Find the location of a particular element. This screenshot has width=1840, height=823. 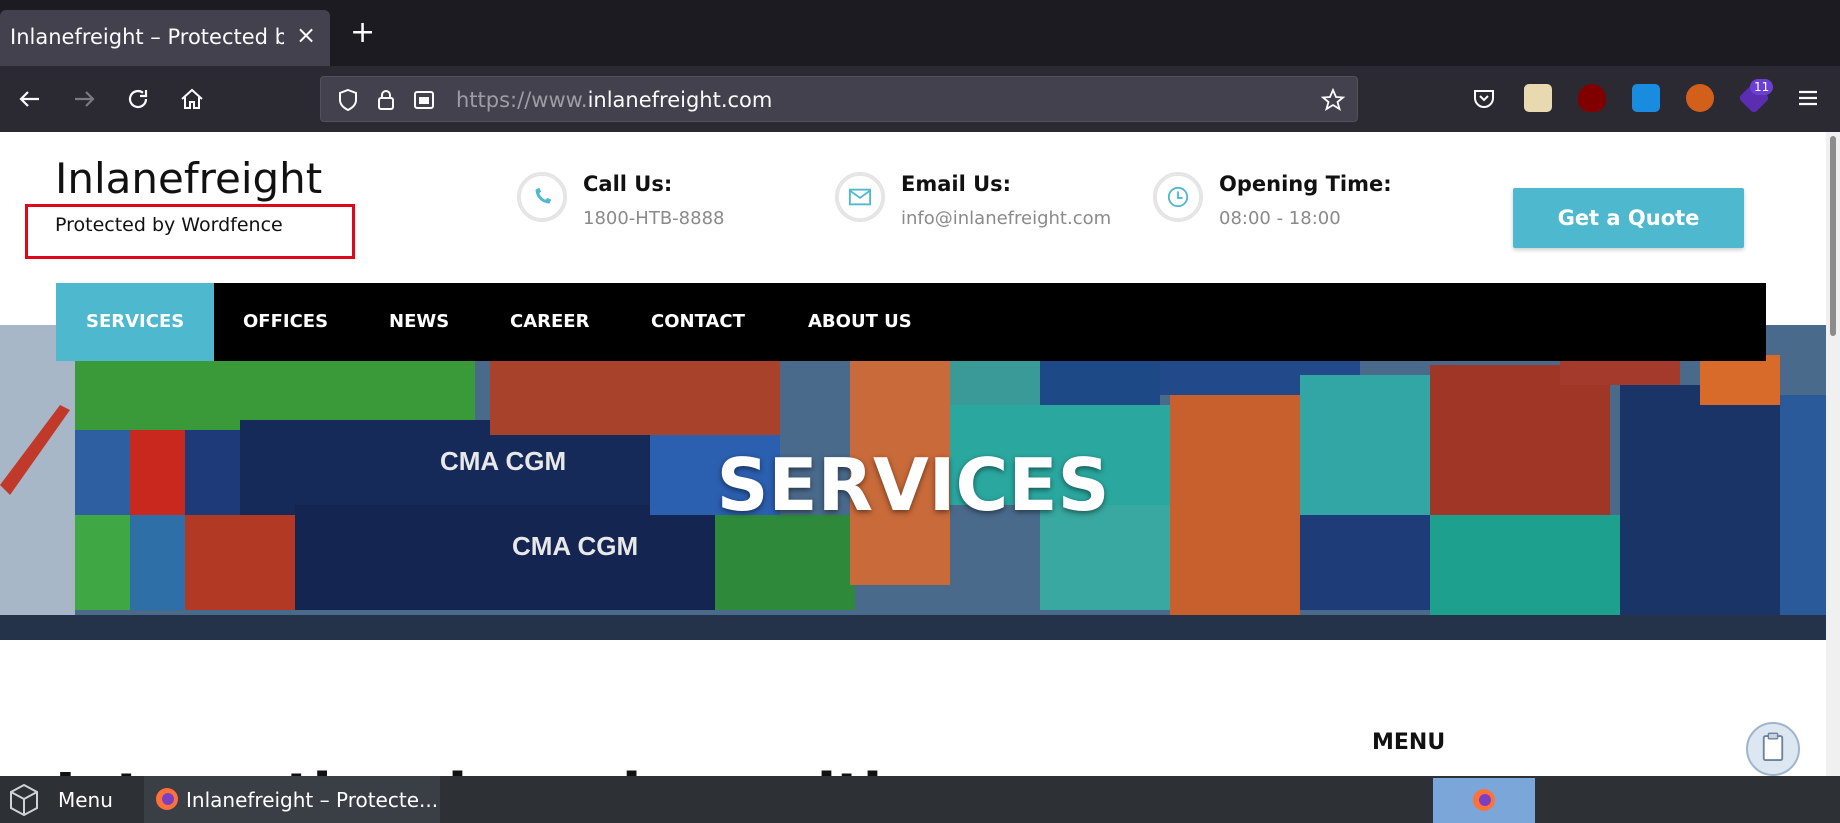

page-scrollbar is located at coordinates (1833, 454).